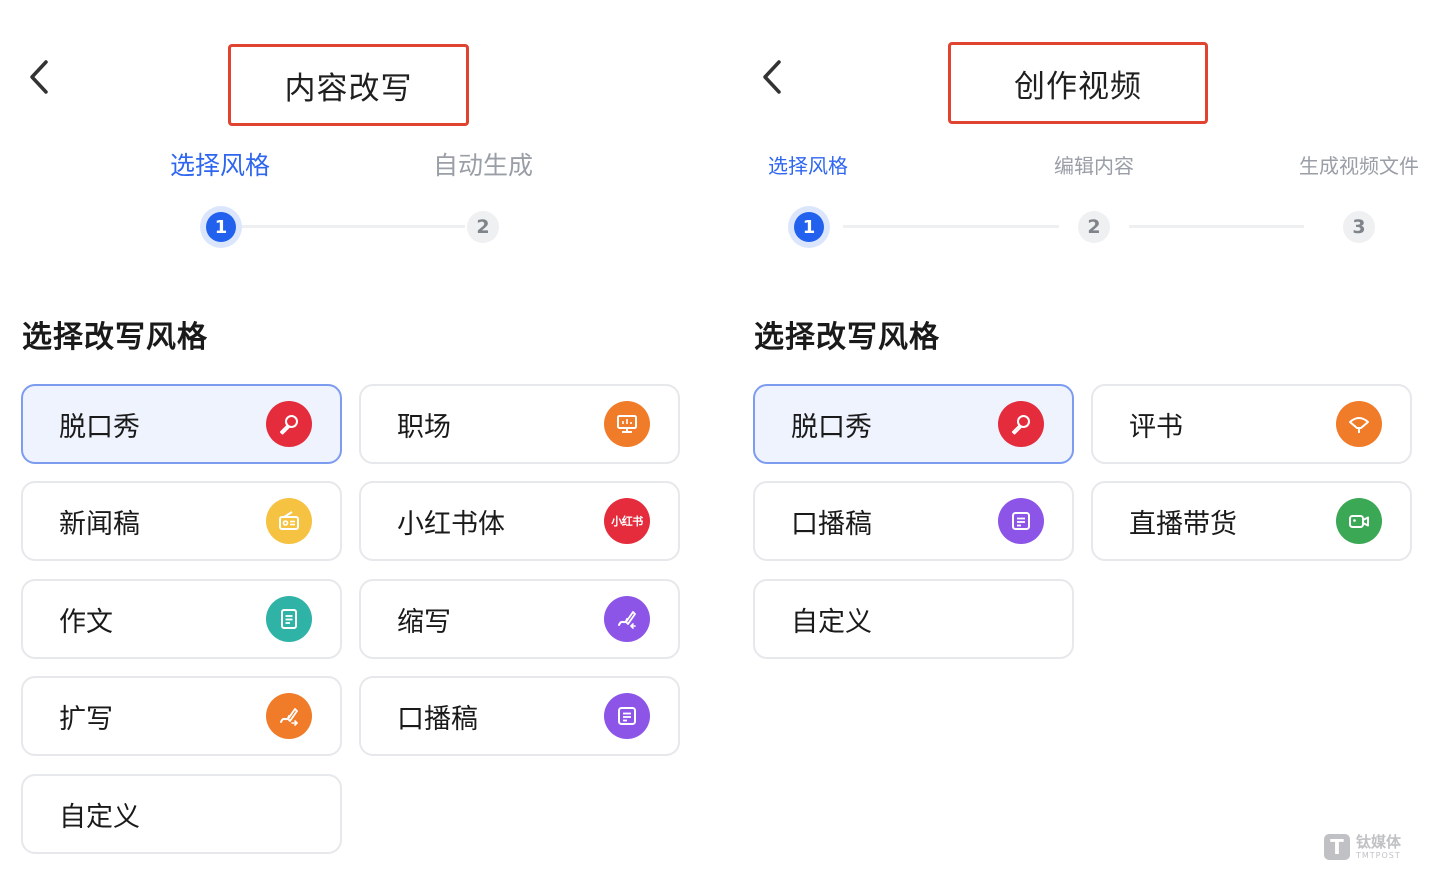 This screenshot has height=886, width=1439. I want to click on tmtpost-watermark: T 钛媒体 TMTPOST, so click(1362, 846).